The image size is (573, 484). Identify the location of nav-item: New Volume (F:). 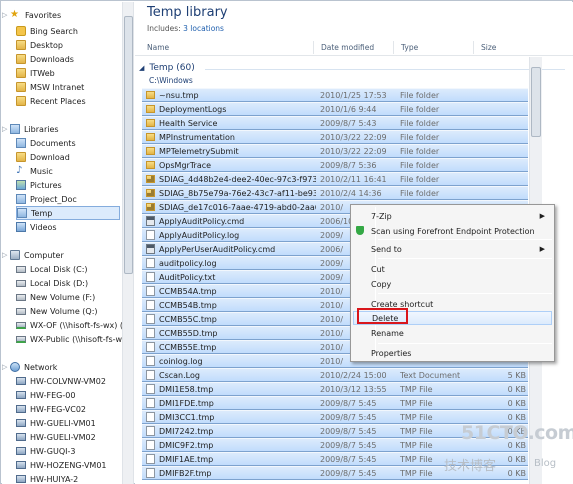
(68, 297).